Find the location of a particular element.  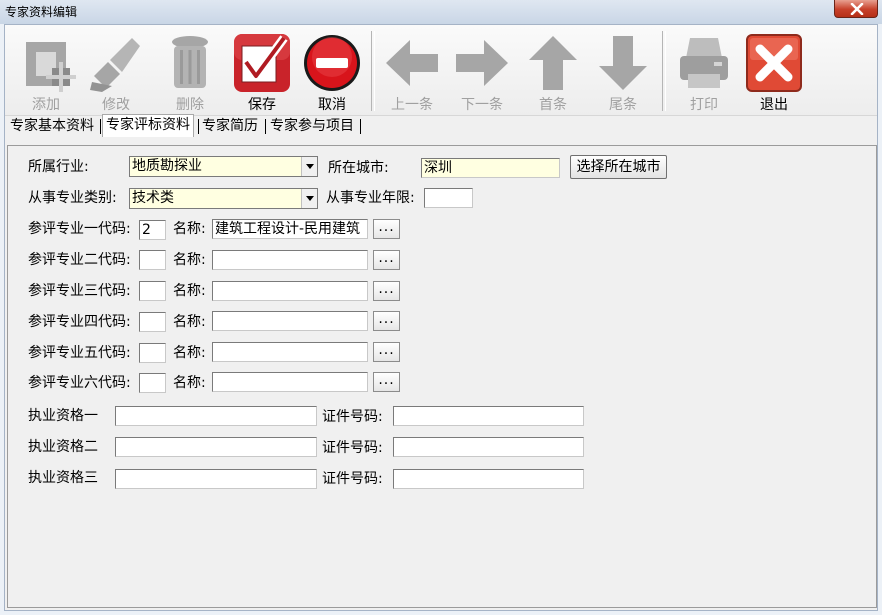

prev-record-button: 上一条 is located at coordinates (412, 70).